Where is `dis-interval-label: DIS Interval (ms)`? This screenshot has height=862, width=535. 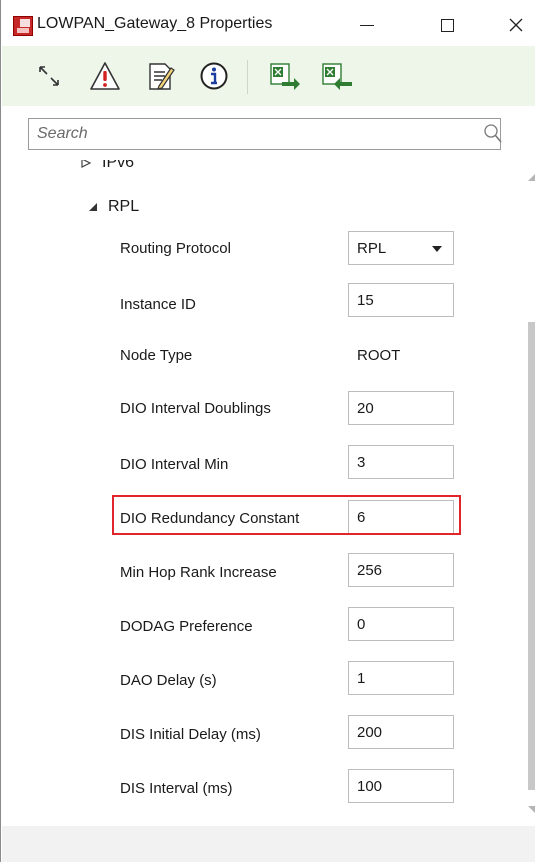 dis-interval-label: DIS Interval (ms) is located at coordinates (176, 788).